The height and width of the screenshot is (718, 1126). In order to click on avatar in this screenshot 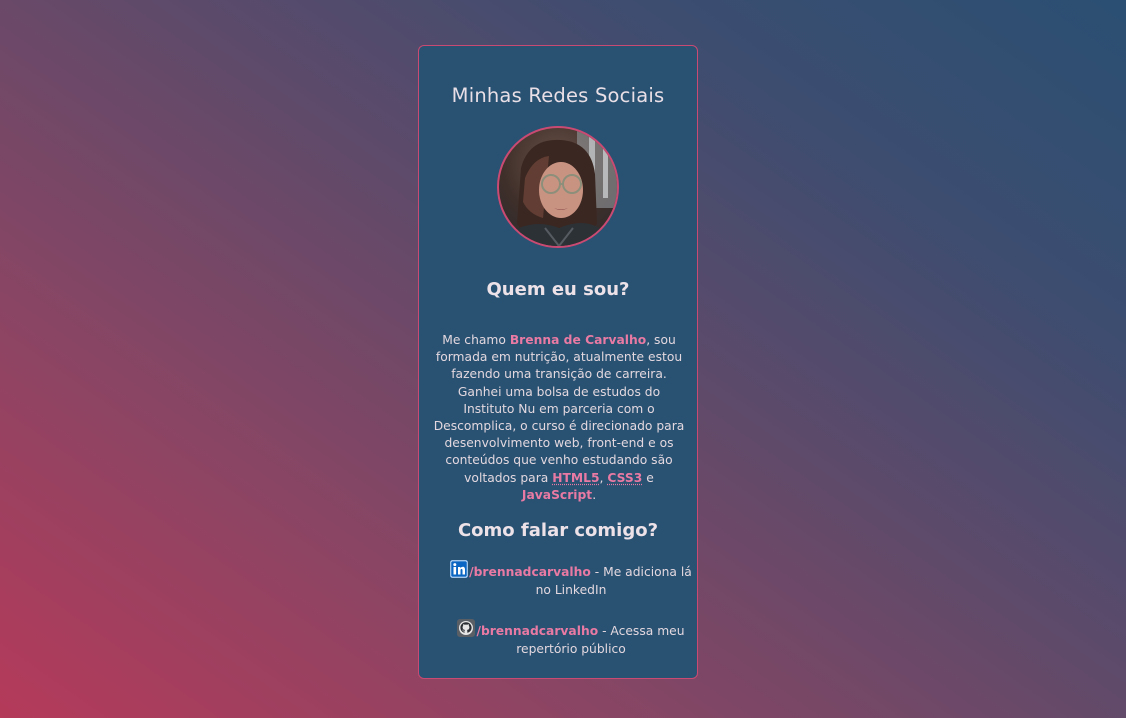, I will do `click(558, 187)`.